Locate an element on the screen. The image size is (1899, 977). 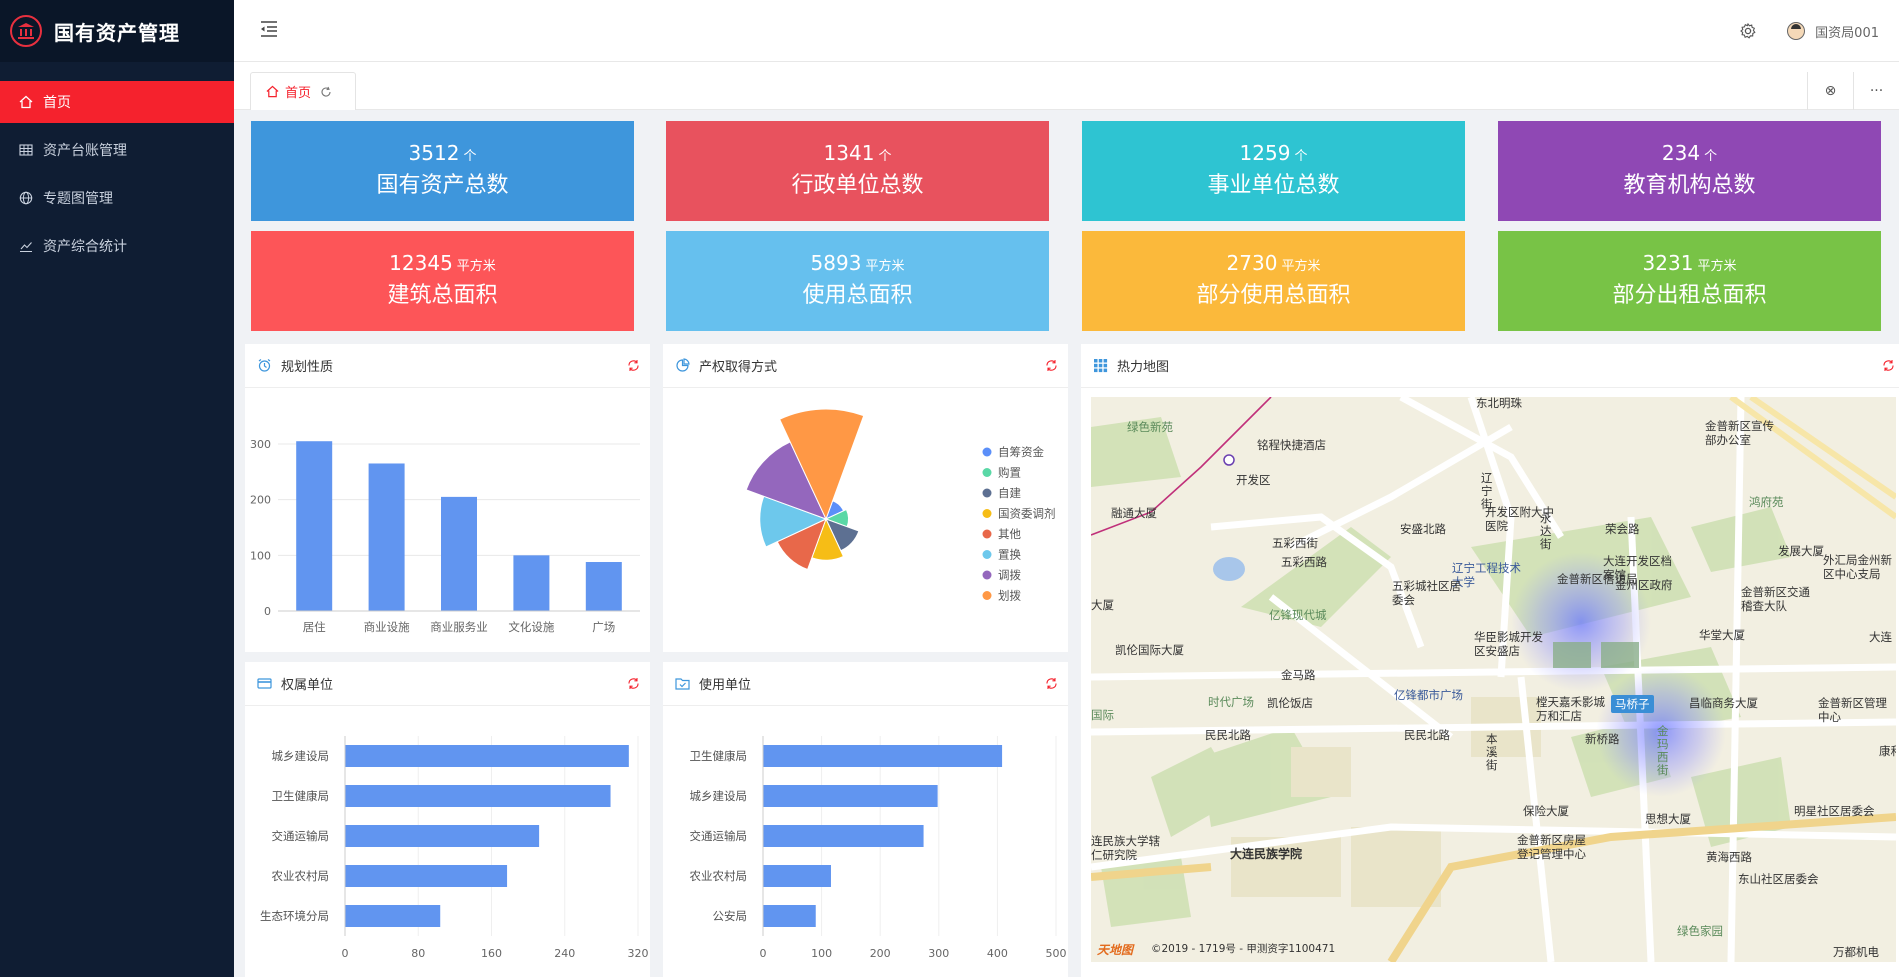
map-label: 亿锋都市广场 is located at coordinates (1428, 695).